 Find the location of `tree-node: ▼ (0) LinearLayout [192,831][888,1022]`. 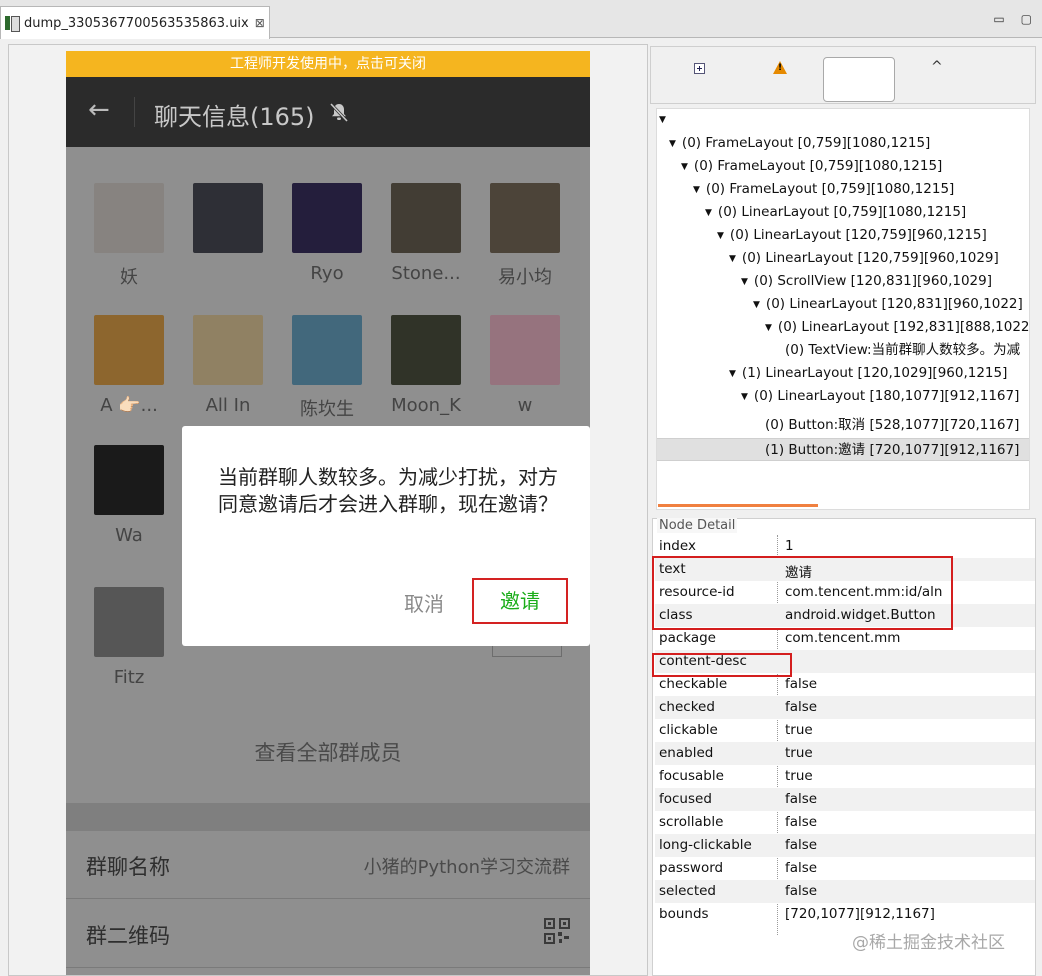

tree-node: ▼ (0) LinearLayout [192,831][888,1022] is located at coordinates (897, 327).